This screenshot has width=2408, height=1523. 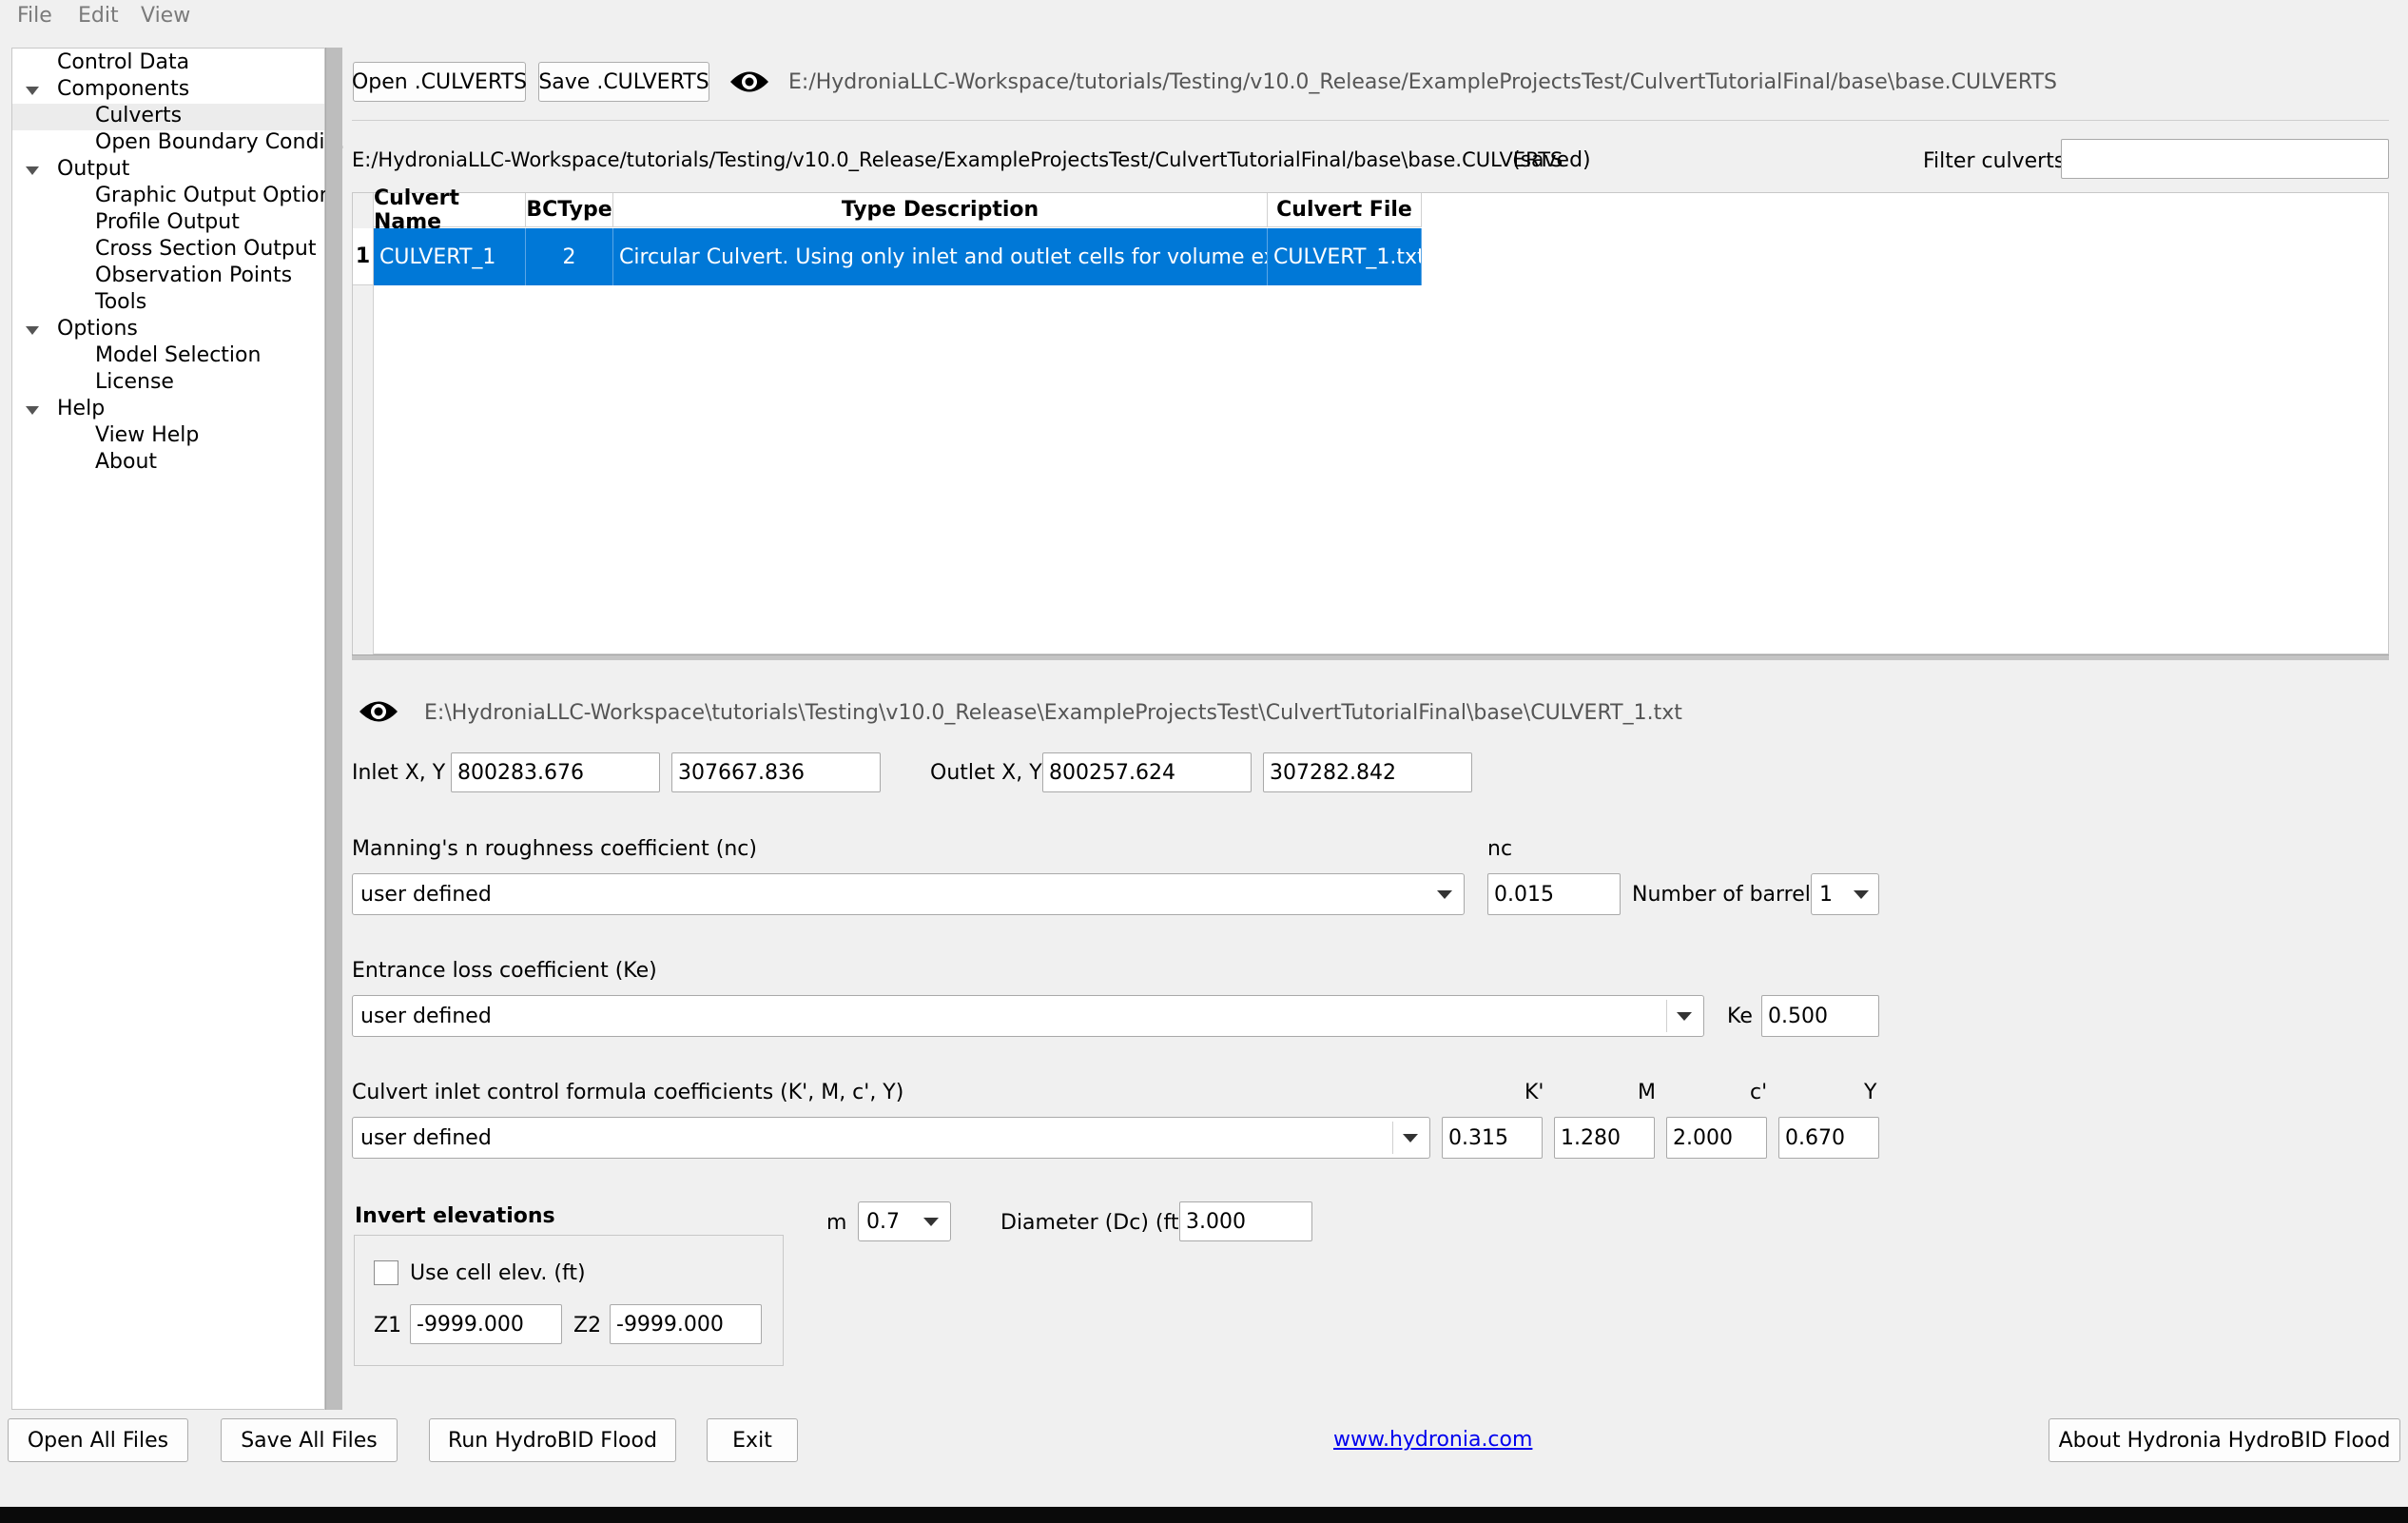 I want to click on diameter-input, so click(x=1245, y=1221).